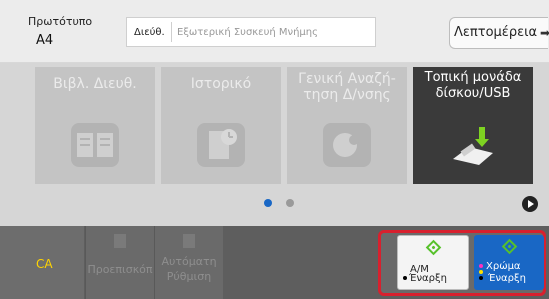  What do you see at coordinates (189, 241) in the screenshot?
I see `auto-set-icon` at bounding box center [189, 241].